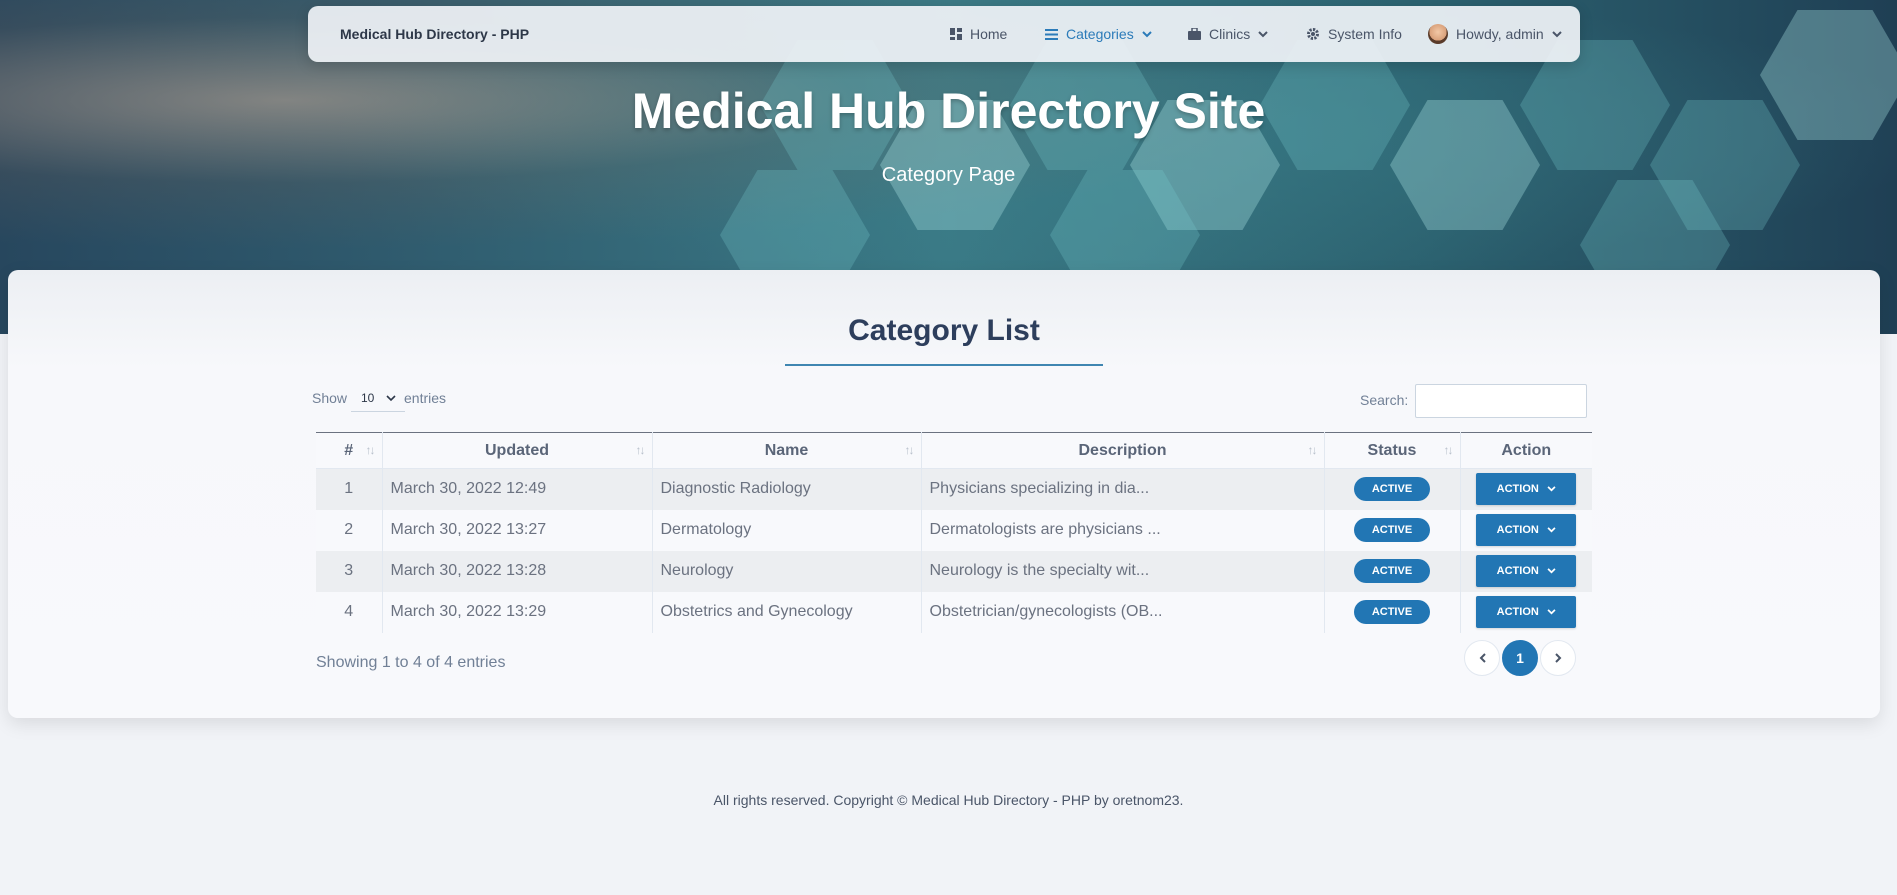  Describe the element at coordinates (349, 571) in the screenshot. I see `cell-num: 3` at that location.